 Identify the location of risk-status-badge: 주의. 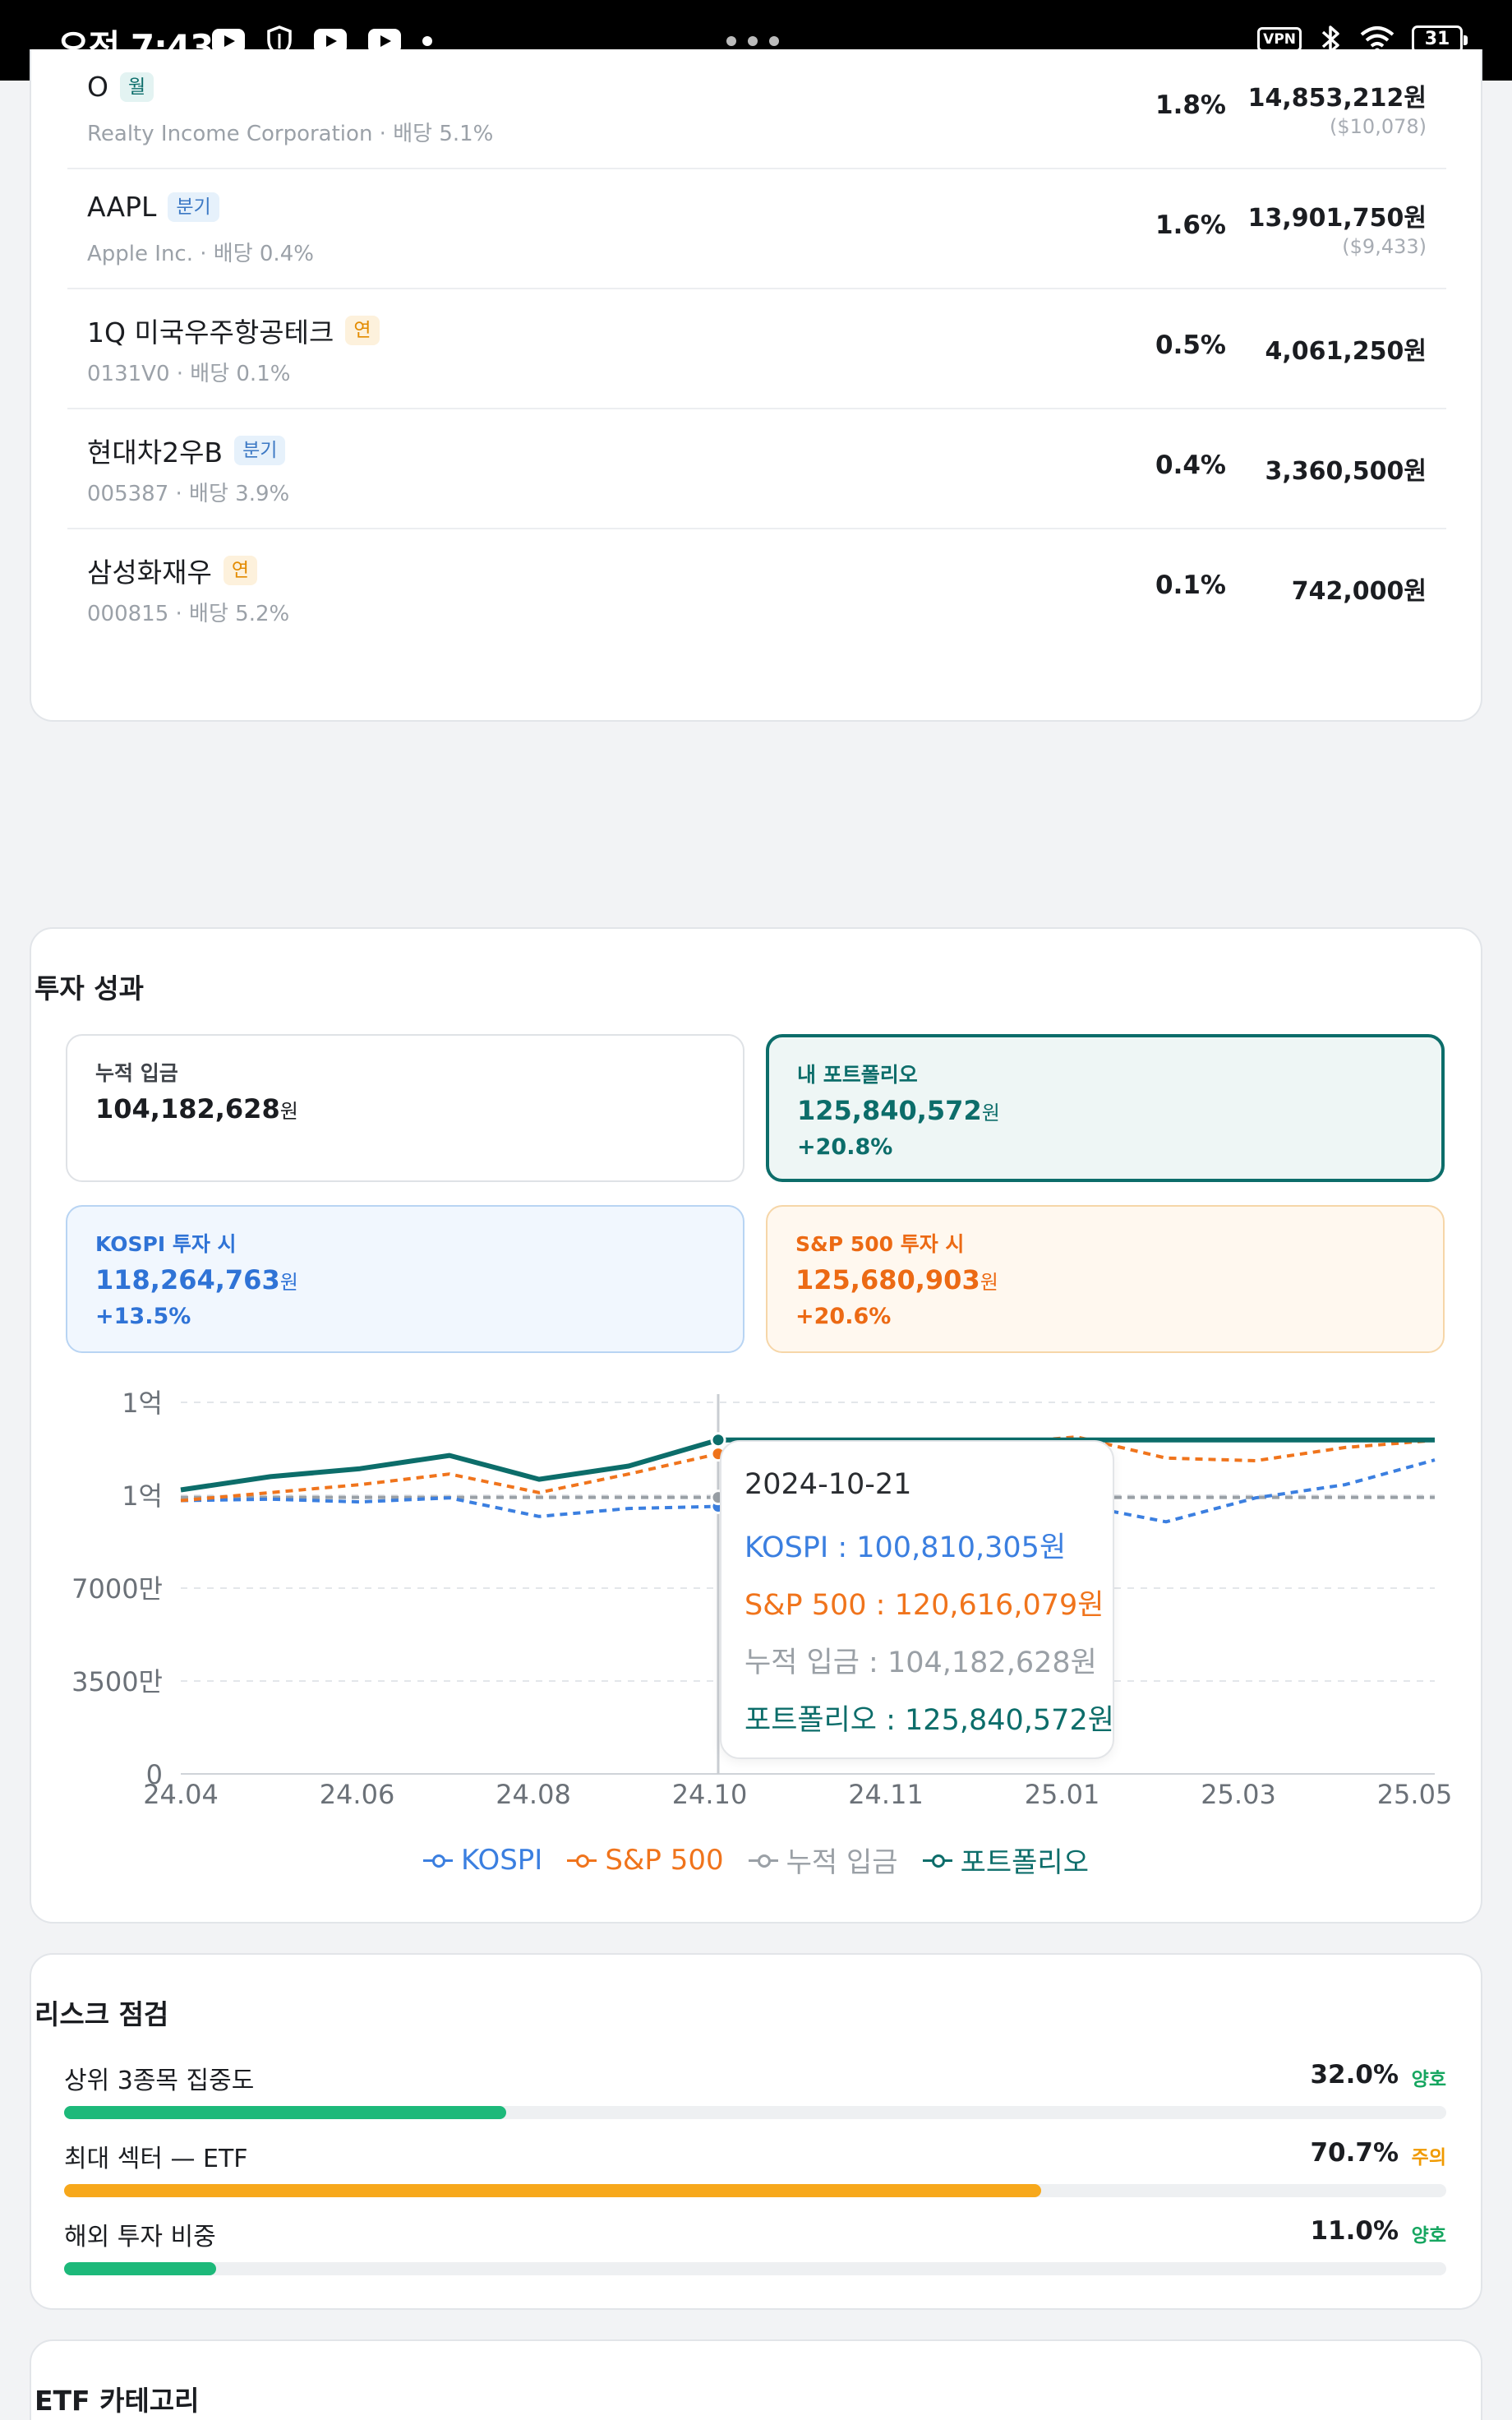
(1428, 2157).